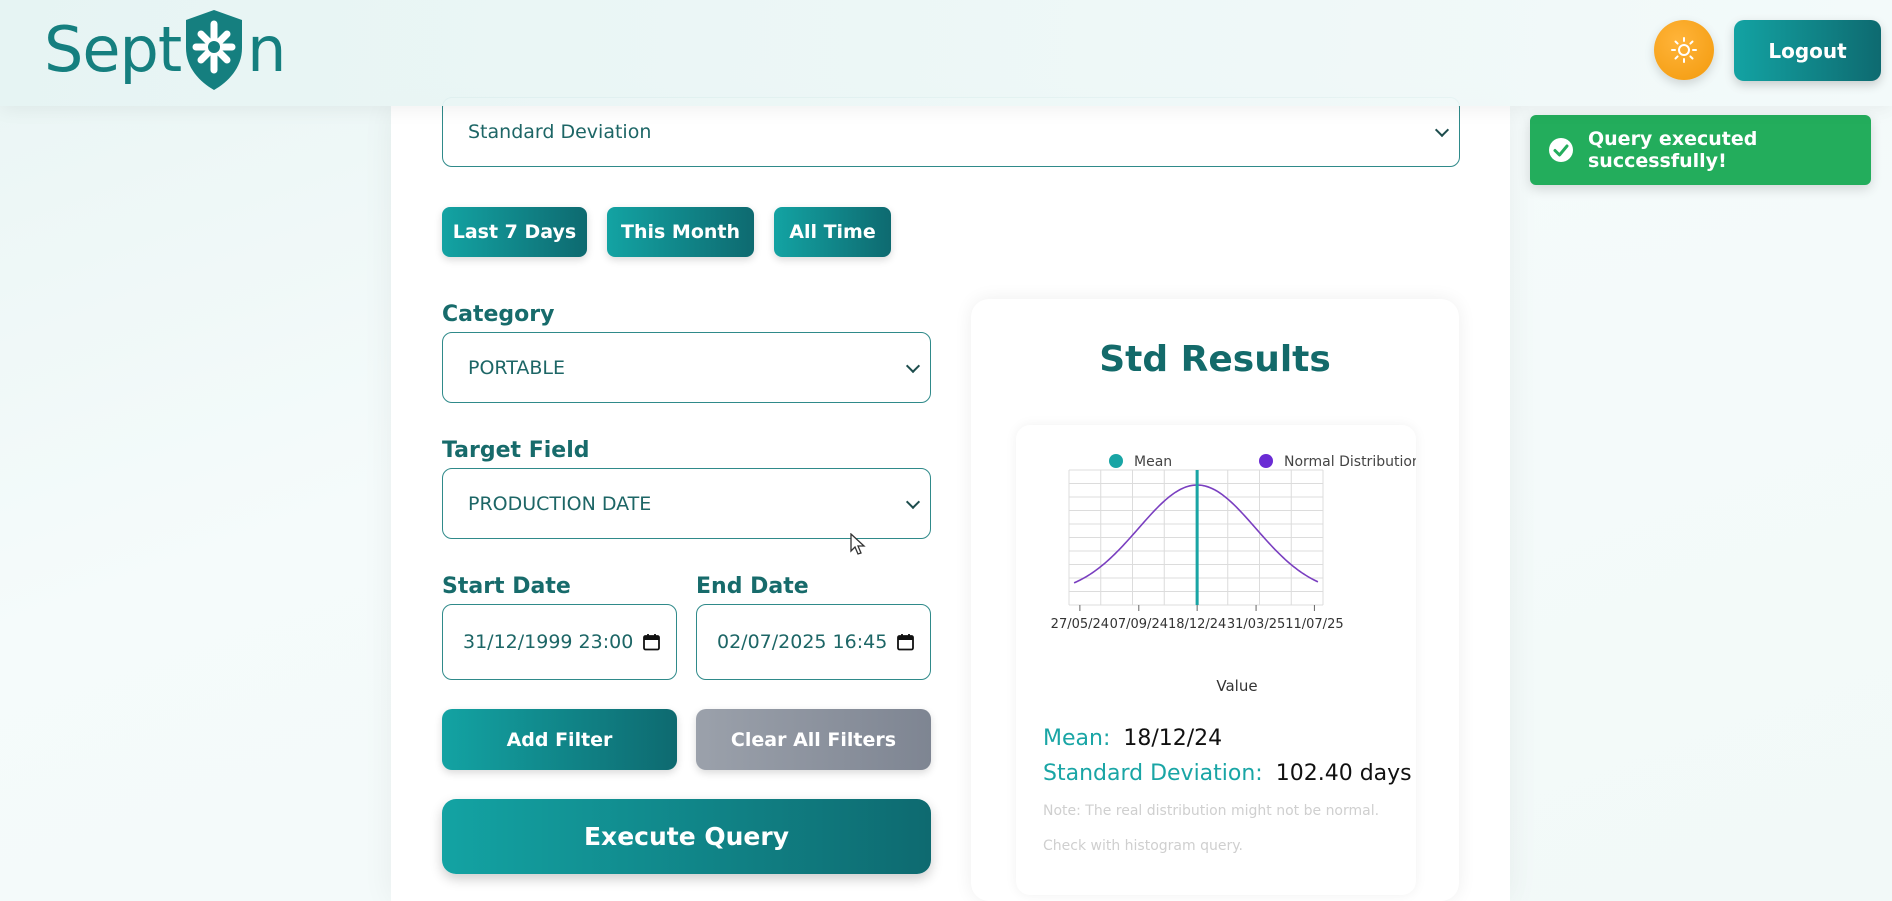 This screenshot has height=901, width=1892. I want to click on mean-stat: Mean: 18/12/24, so click(1132, 738).